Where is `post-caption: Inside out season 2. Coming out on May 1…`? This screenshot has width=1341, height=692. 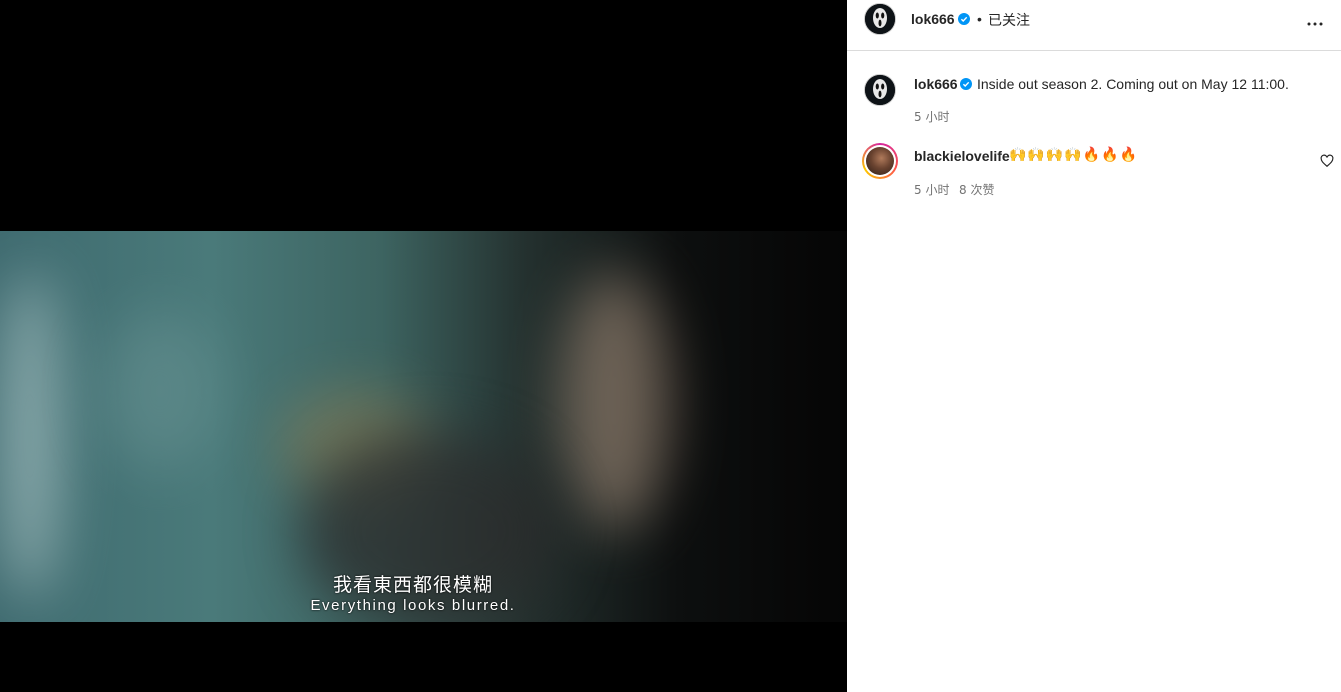 post-caption: Inside out season 2. Coming out on May 1… is located at coordinates (1133, 84).